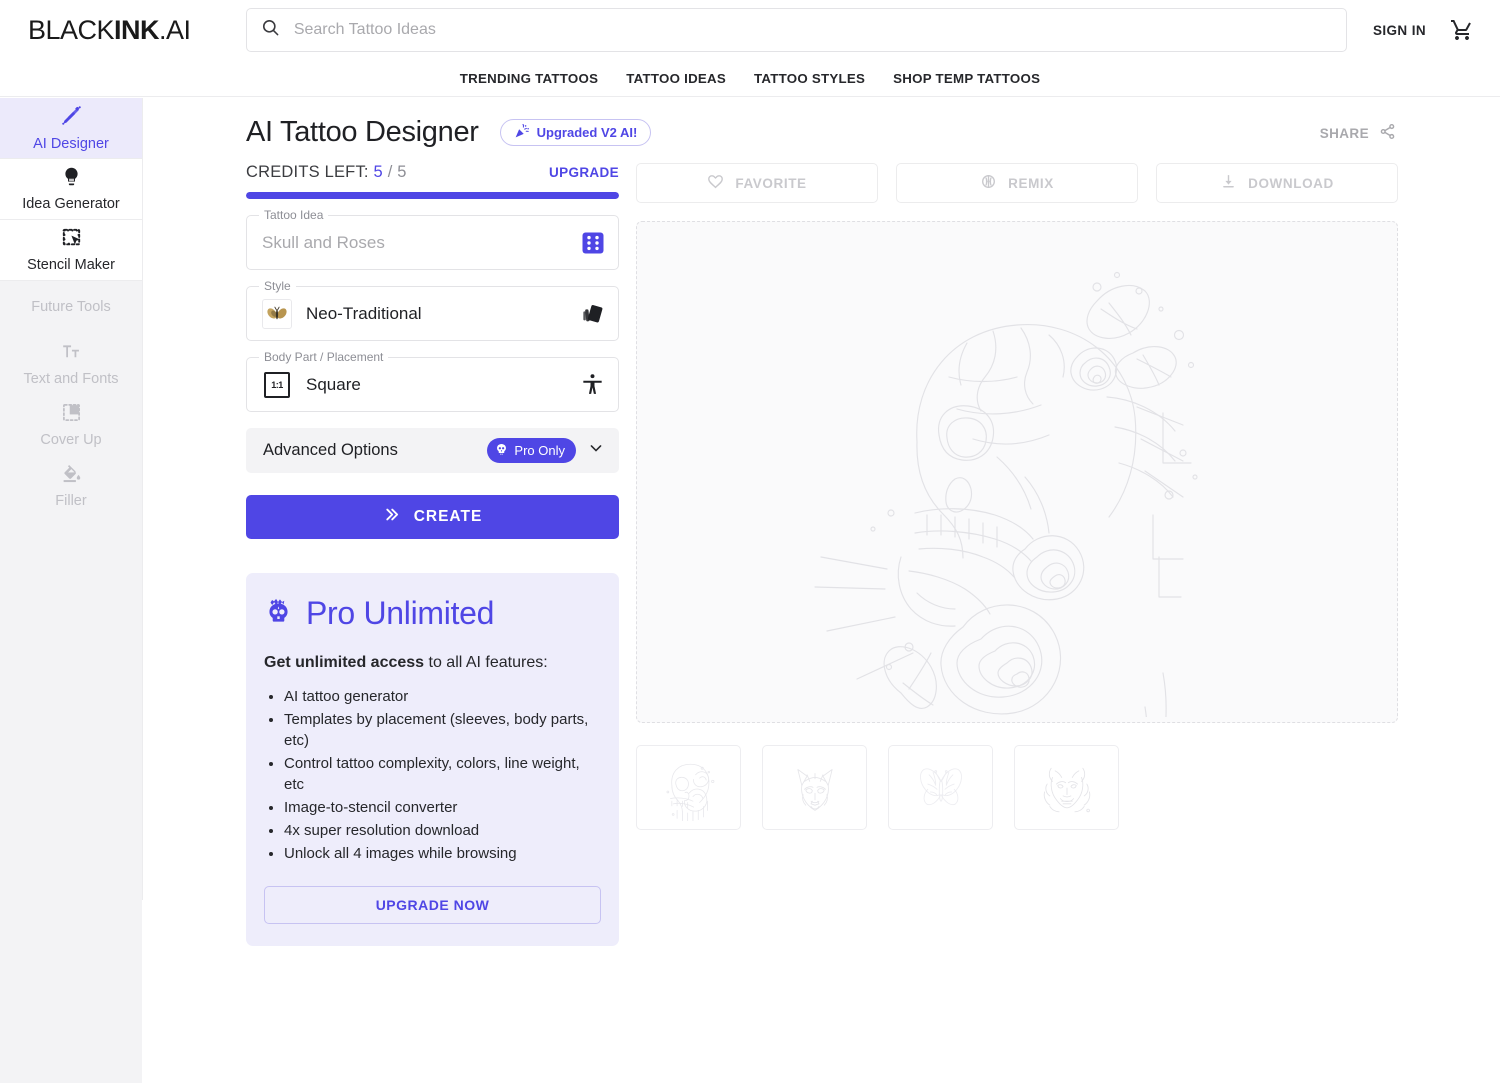  Describe the element at coordinates (71, 378) in the screenshot. I see `sidebar-item-label: Text and Fonts` at that location.